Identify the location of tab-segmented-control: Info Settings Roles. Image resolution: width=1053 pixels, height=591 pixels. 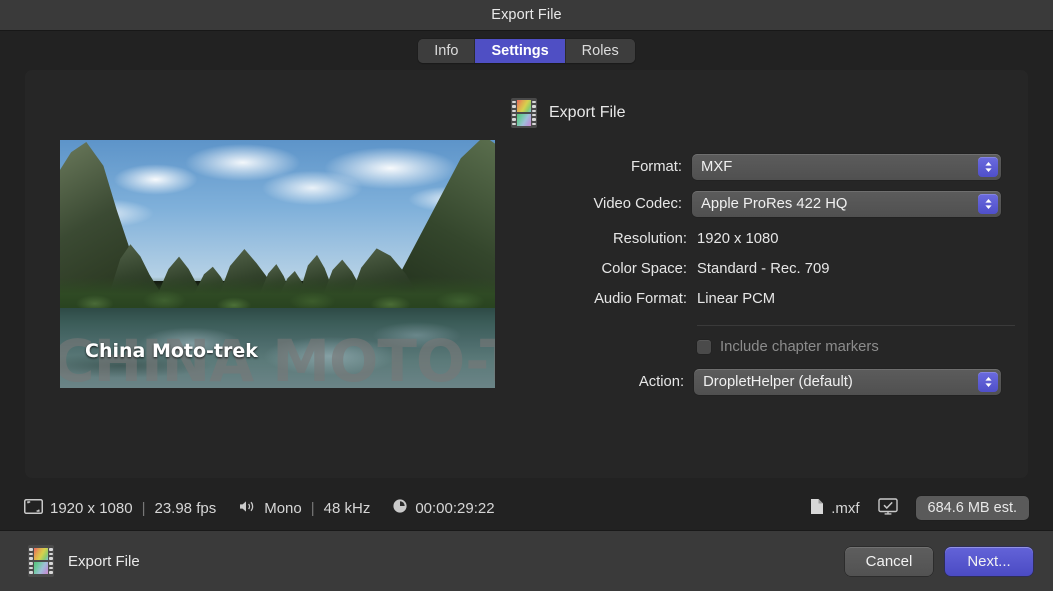
(526, 51).